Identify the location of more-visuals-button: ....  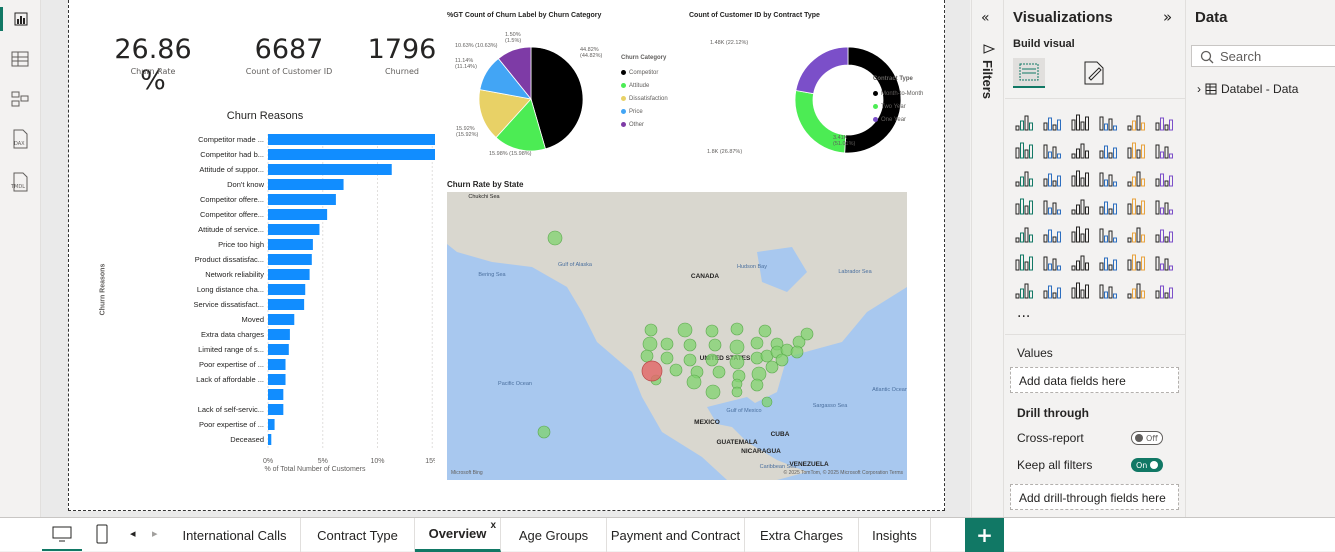
(1023, 313).